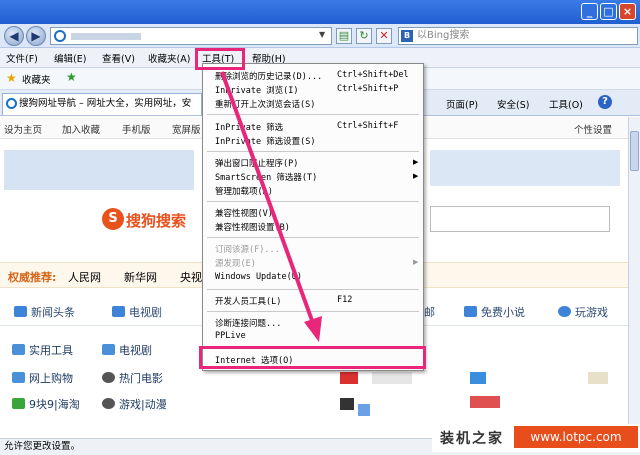 The image size is (640, 455). What do you see at coordinates (313, 329) in the screenshot?
I see `arrow-head` at bounding box center [313, 329].